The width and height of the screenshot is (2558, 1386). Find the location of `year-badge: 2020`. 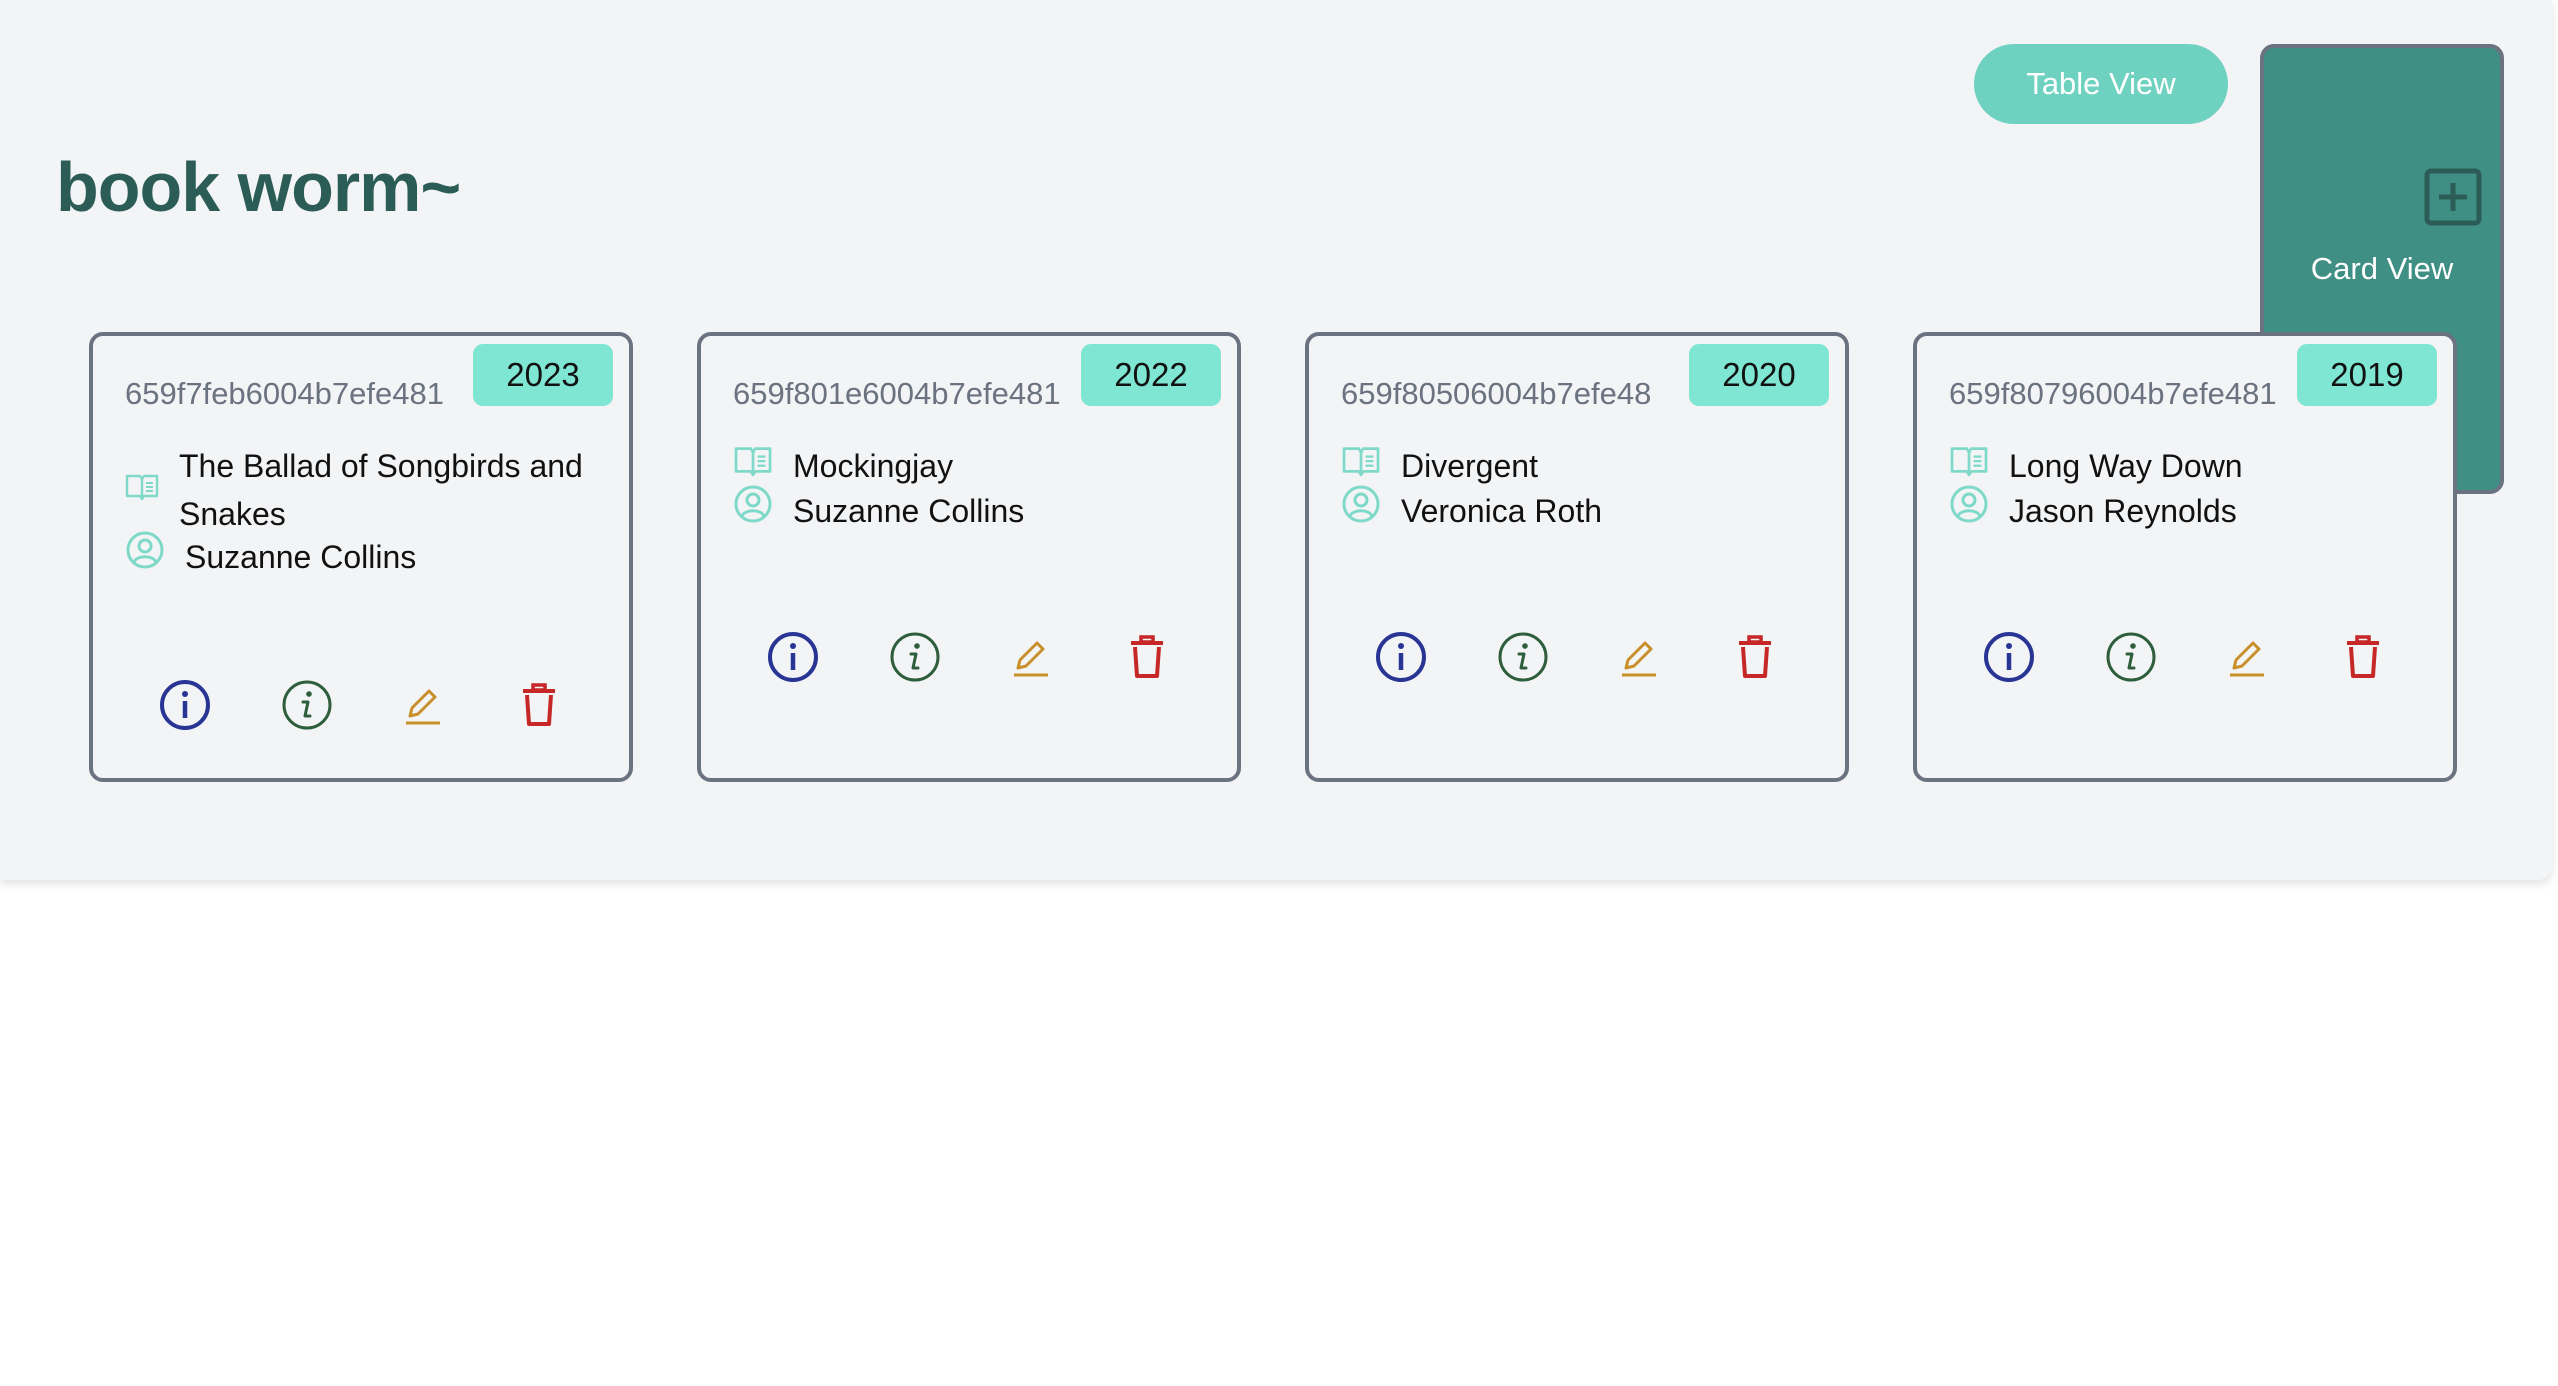

year-badge: 2020 is located at coordinates (1759, 375).